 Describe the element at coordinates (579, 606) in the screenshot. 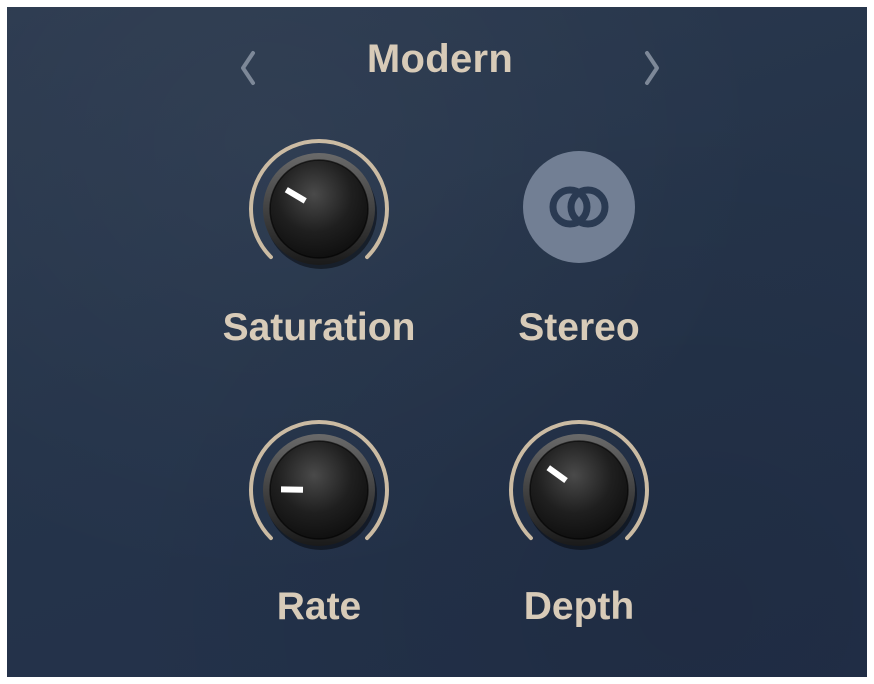

I see `depth-label: Depth` at that location.